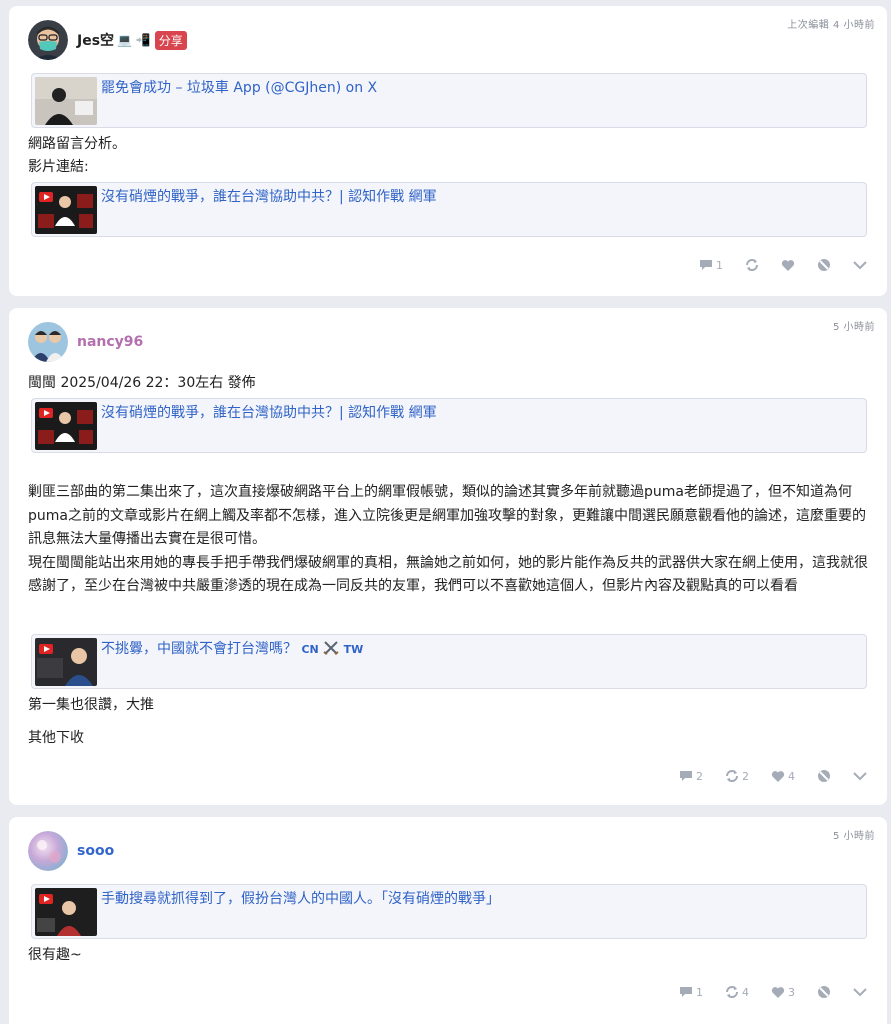 This screenshot has width=891, height=1024. I want to click on video-title: 不挑釁，中國就不會打台灣嗎？ CN TW, so click(232, 649).